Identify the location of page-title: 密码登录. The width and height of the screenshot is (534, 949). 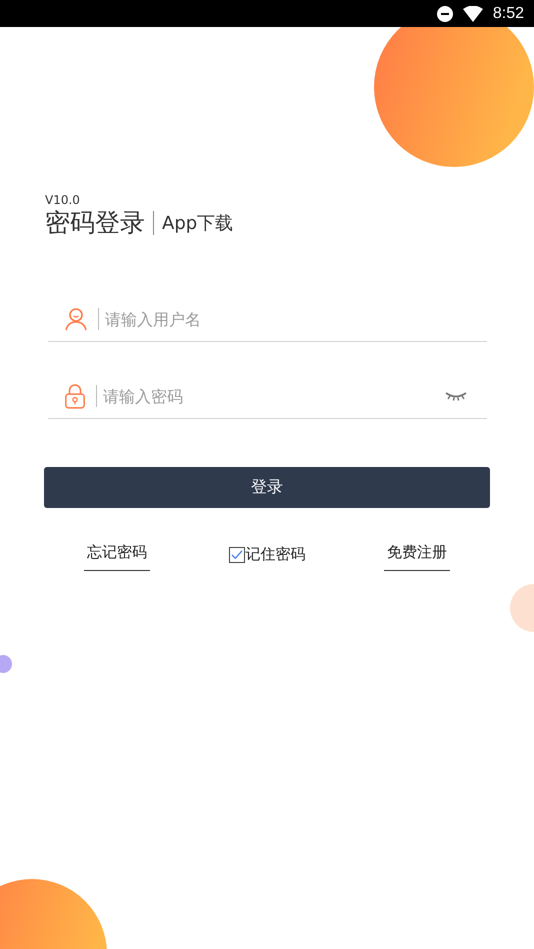
(95, 223).